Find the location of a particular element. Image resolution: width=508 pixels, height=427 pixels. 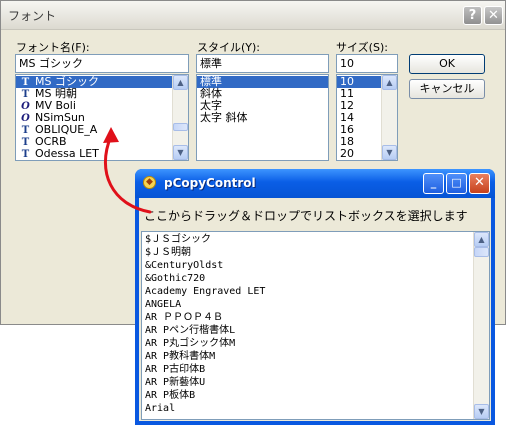

font-list-item-label: Odessa LET is located at coordinates (67, 153).